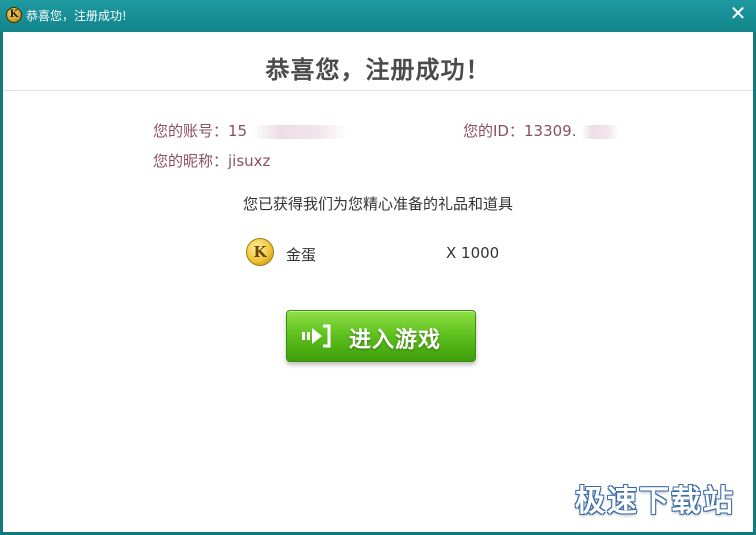  What do you see at coordinates (191, 131) in the screenshot?
I see `account-label: 您的账号：` at bounding box center [191, 131].